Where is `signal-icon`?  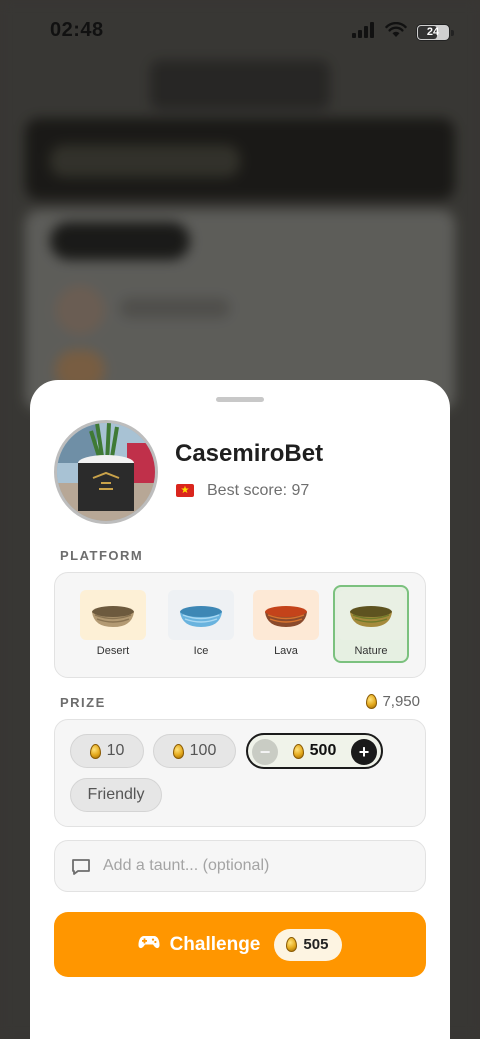
signal-icon is located at coordinates (364, 32).